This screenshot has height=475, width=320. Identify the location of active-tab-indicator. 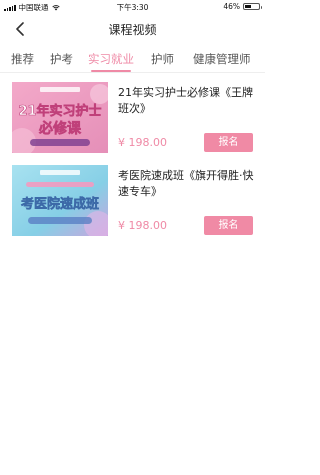
(111, 71).